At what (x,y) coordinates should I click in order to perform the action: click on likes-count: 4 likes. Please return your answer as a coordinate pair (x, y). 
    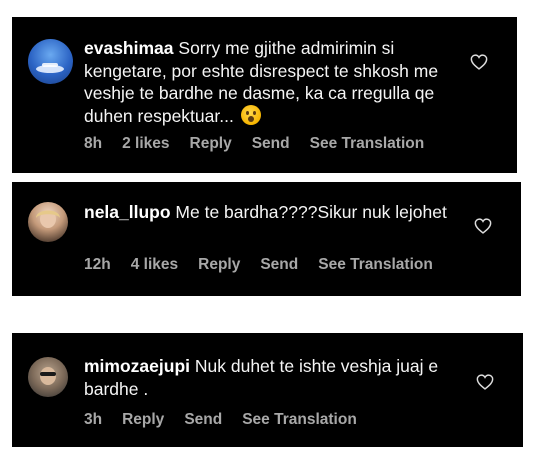
    Looking at the image, I should click on (154, 265).